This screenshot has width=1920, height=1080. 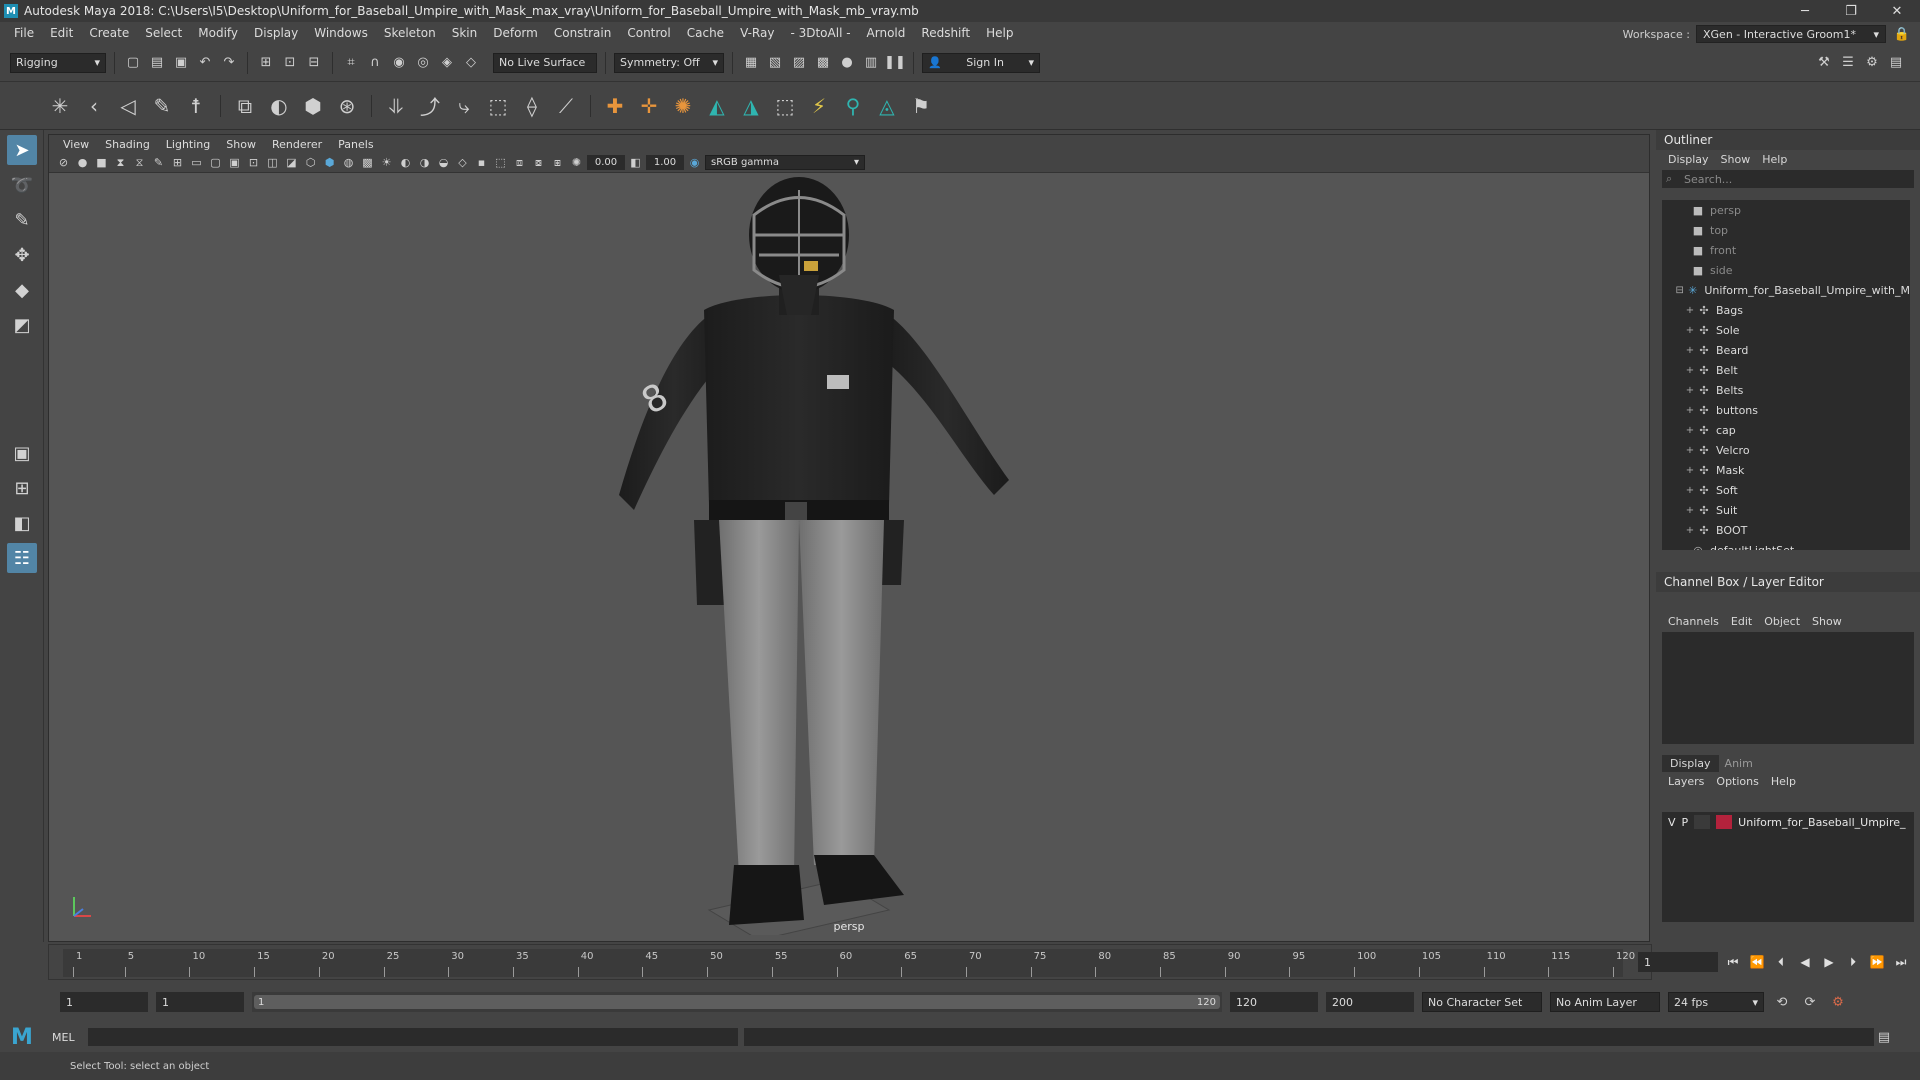 What do you see at coordinates (823, 63) in the screenshot?
I see `render-settings-icon: ▩` at bounding box center [823, 63].